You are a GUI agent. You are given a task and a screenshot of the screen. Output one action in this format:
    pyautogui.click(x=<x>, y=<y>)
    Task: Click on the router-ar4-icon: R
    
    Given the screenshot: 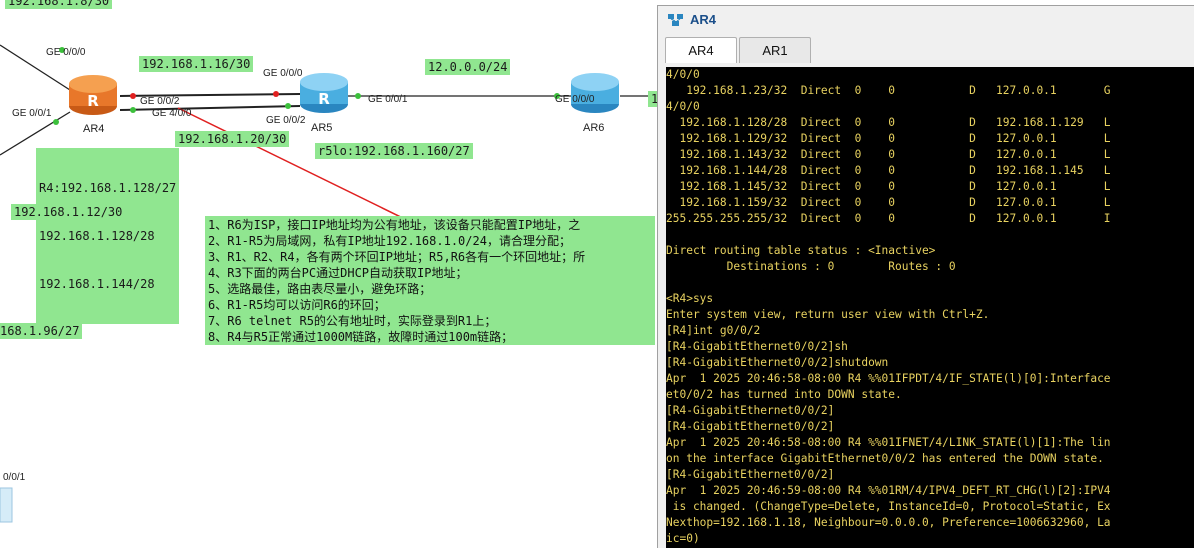 What is the action you would take?
    pyautogui.click(x=93, y=94)
    